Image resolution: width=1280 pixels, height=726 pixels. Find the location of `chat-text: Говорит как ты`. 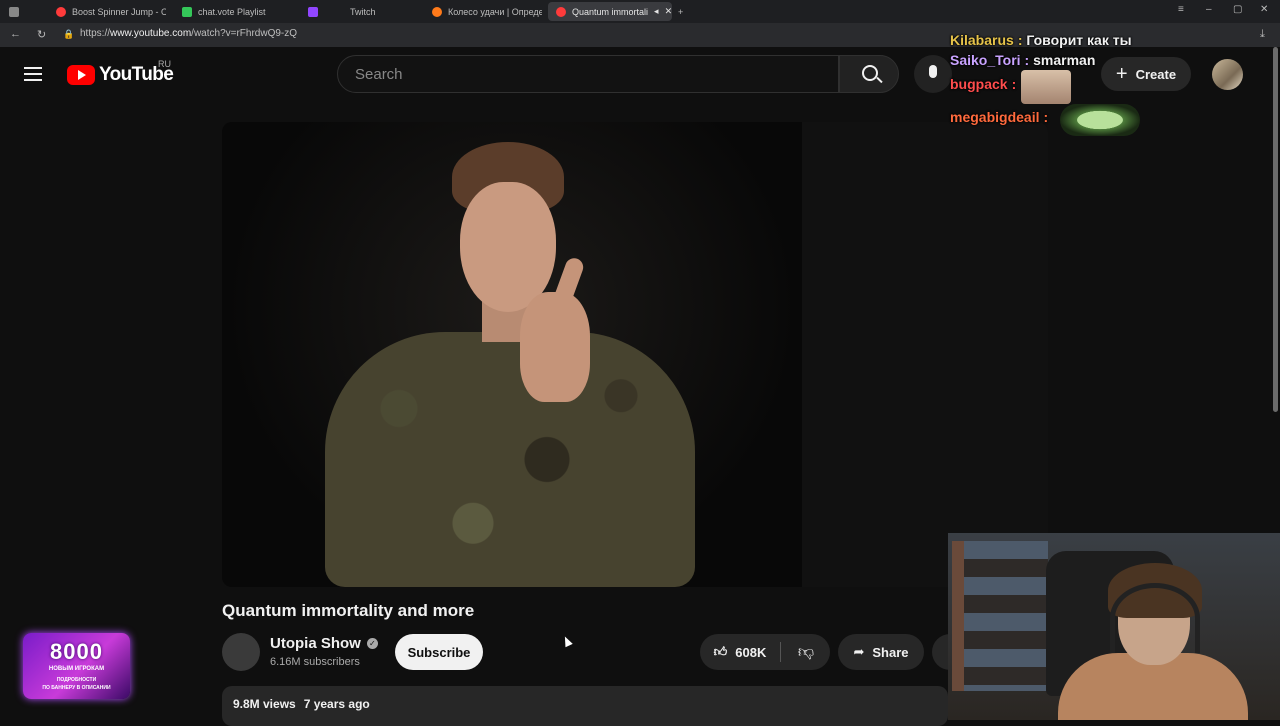

chat-text: Говорит как ты is located at coordinates (1079, 40).